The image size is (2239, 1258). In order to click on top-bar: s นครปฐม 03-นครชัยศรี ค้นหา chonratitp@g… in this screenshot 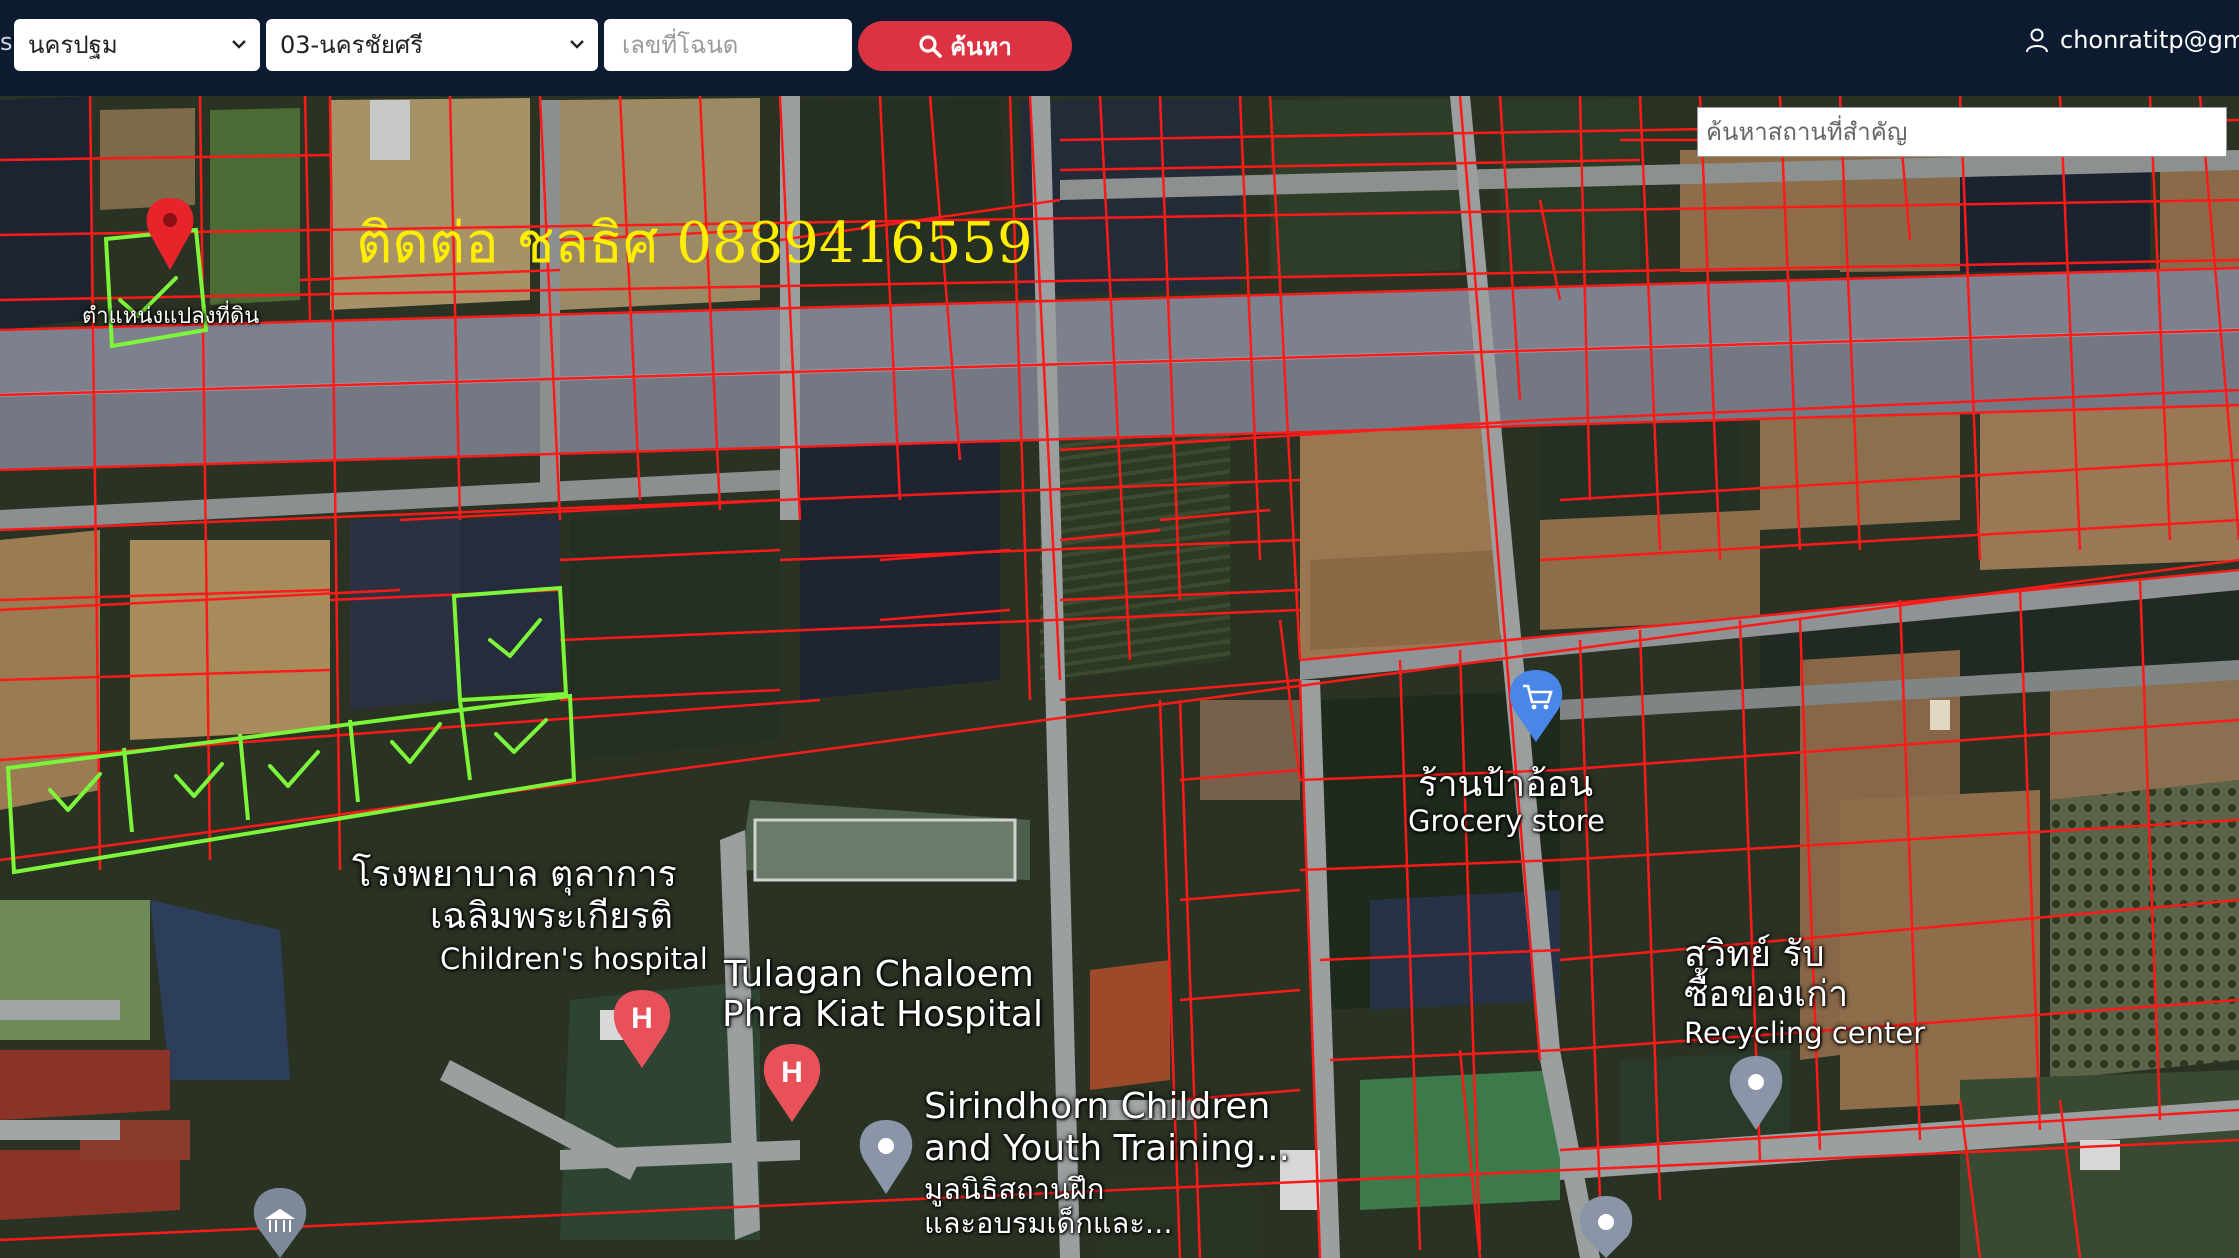, I will do `click(1119, 48)`.